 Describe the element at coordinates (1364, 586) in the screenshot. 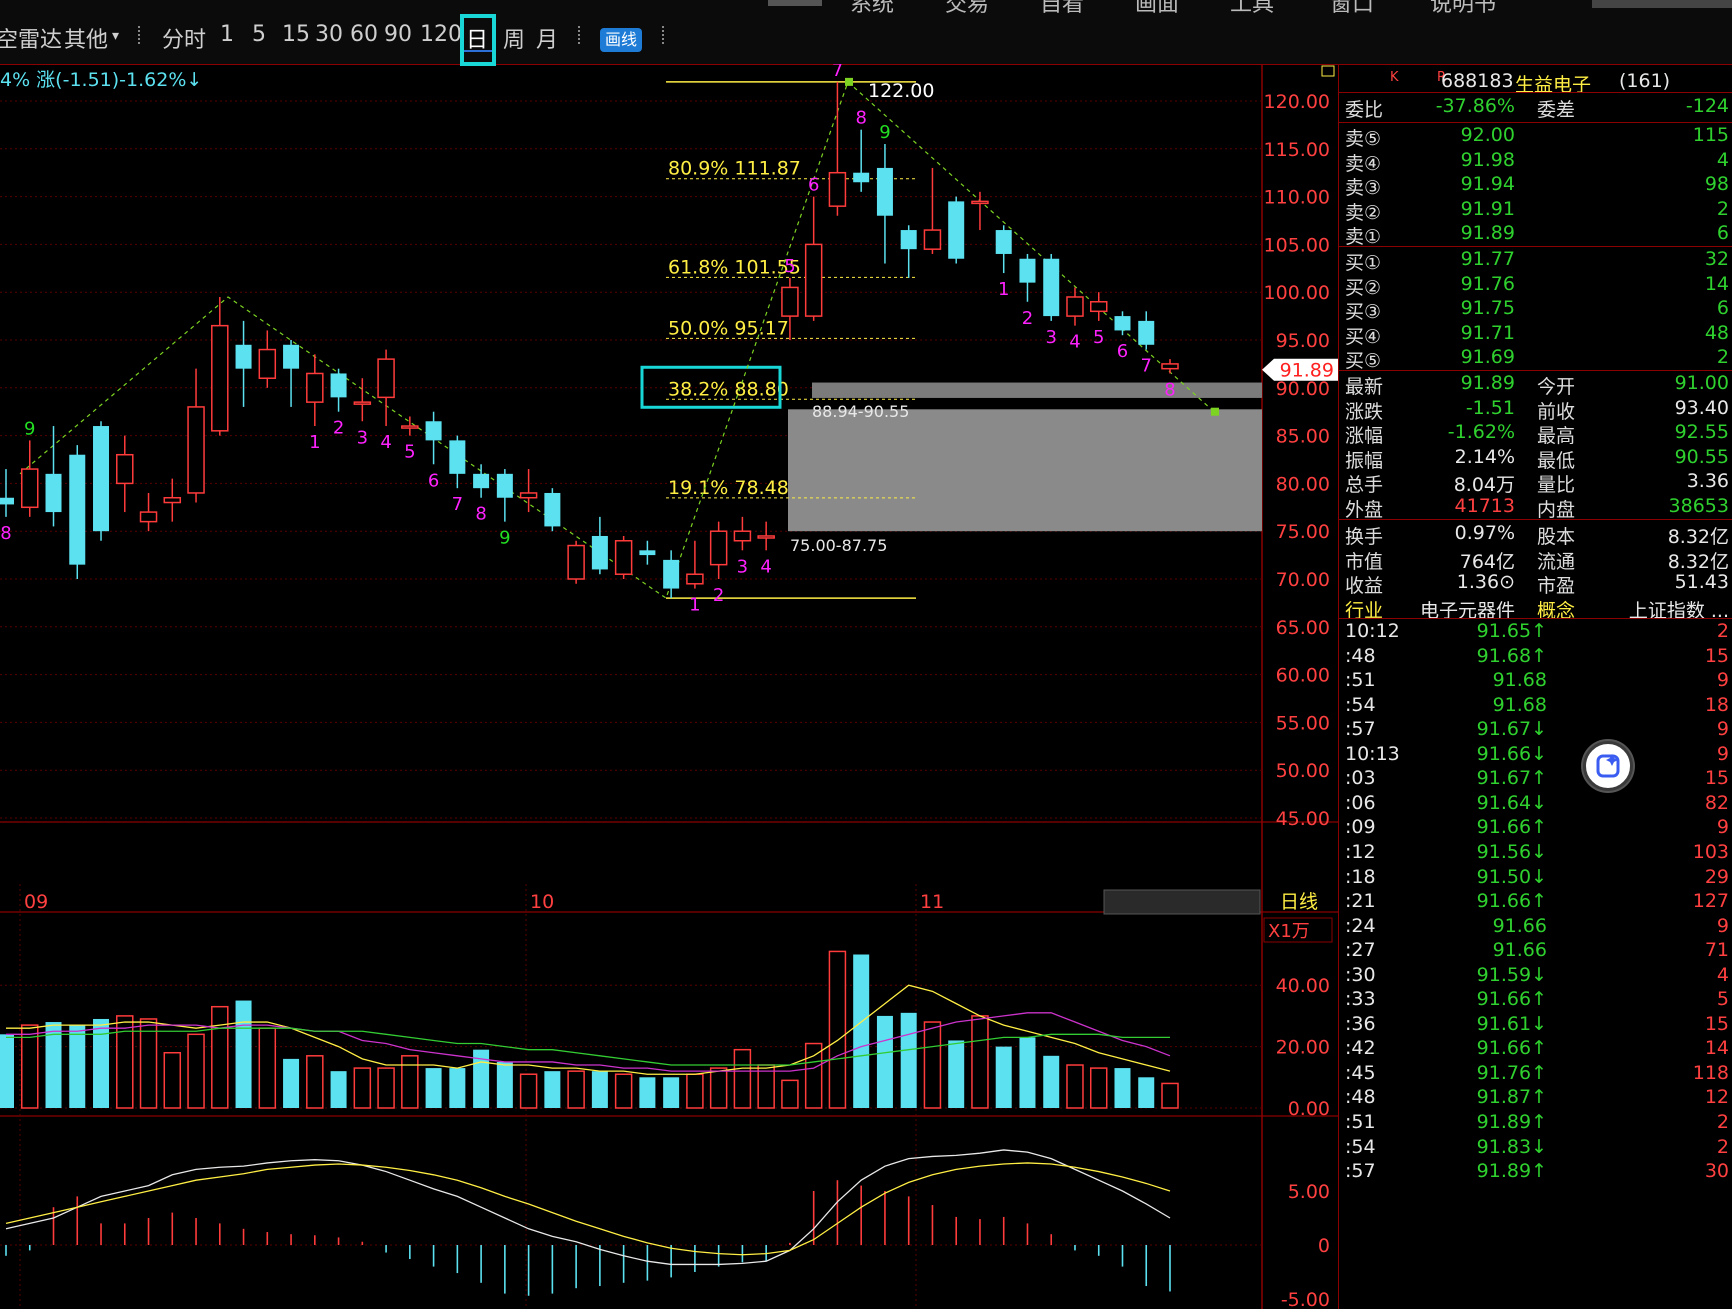

I see `info-label: 收益` at that location.